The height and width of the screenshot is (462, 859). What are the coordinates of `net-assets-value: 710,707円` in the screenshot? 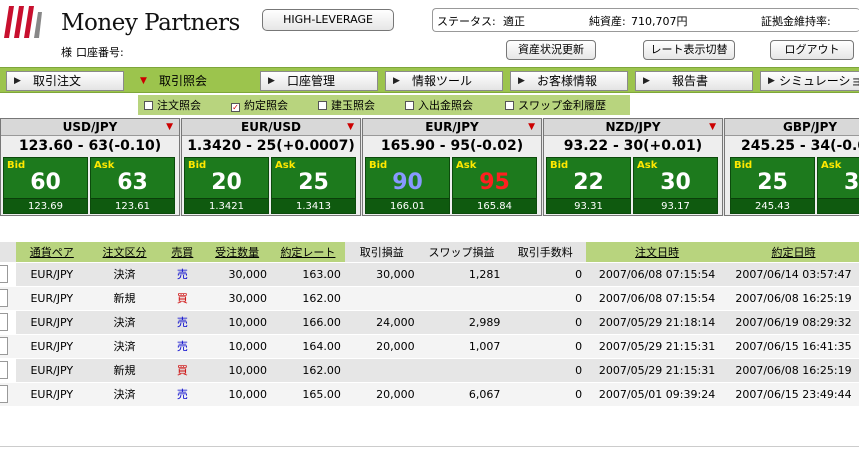 It's located at (659, 21).